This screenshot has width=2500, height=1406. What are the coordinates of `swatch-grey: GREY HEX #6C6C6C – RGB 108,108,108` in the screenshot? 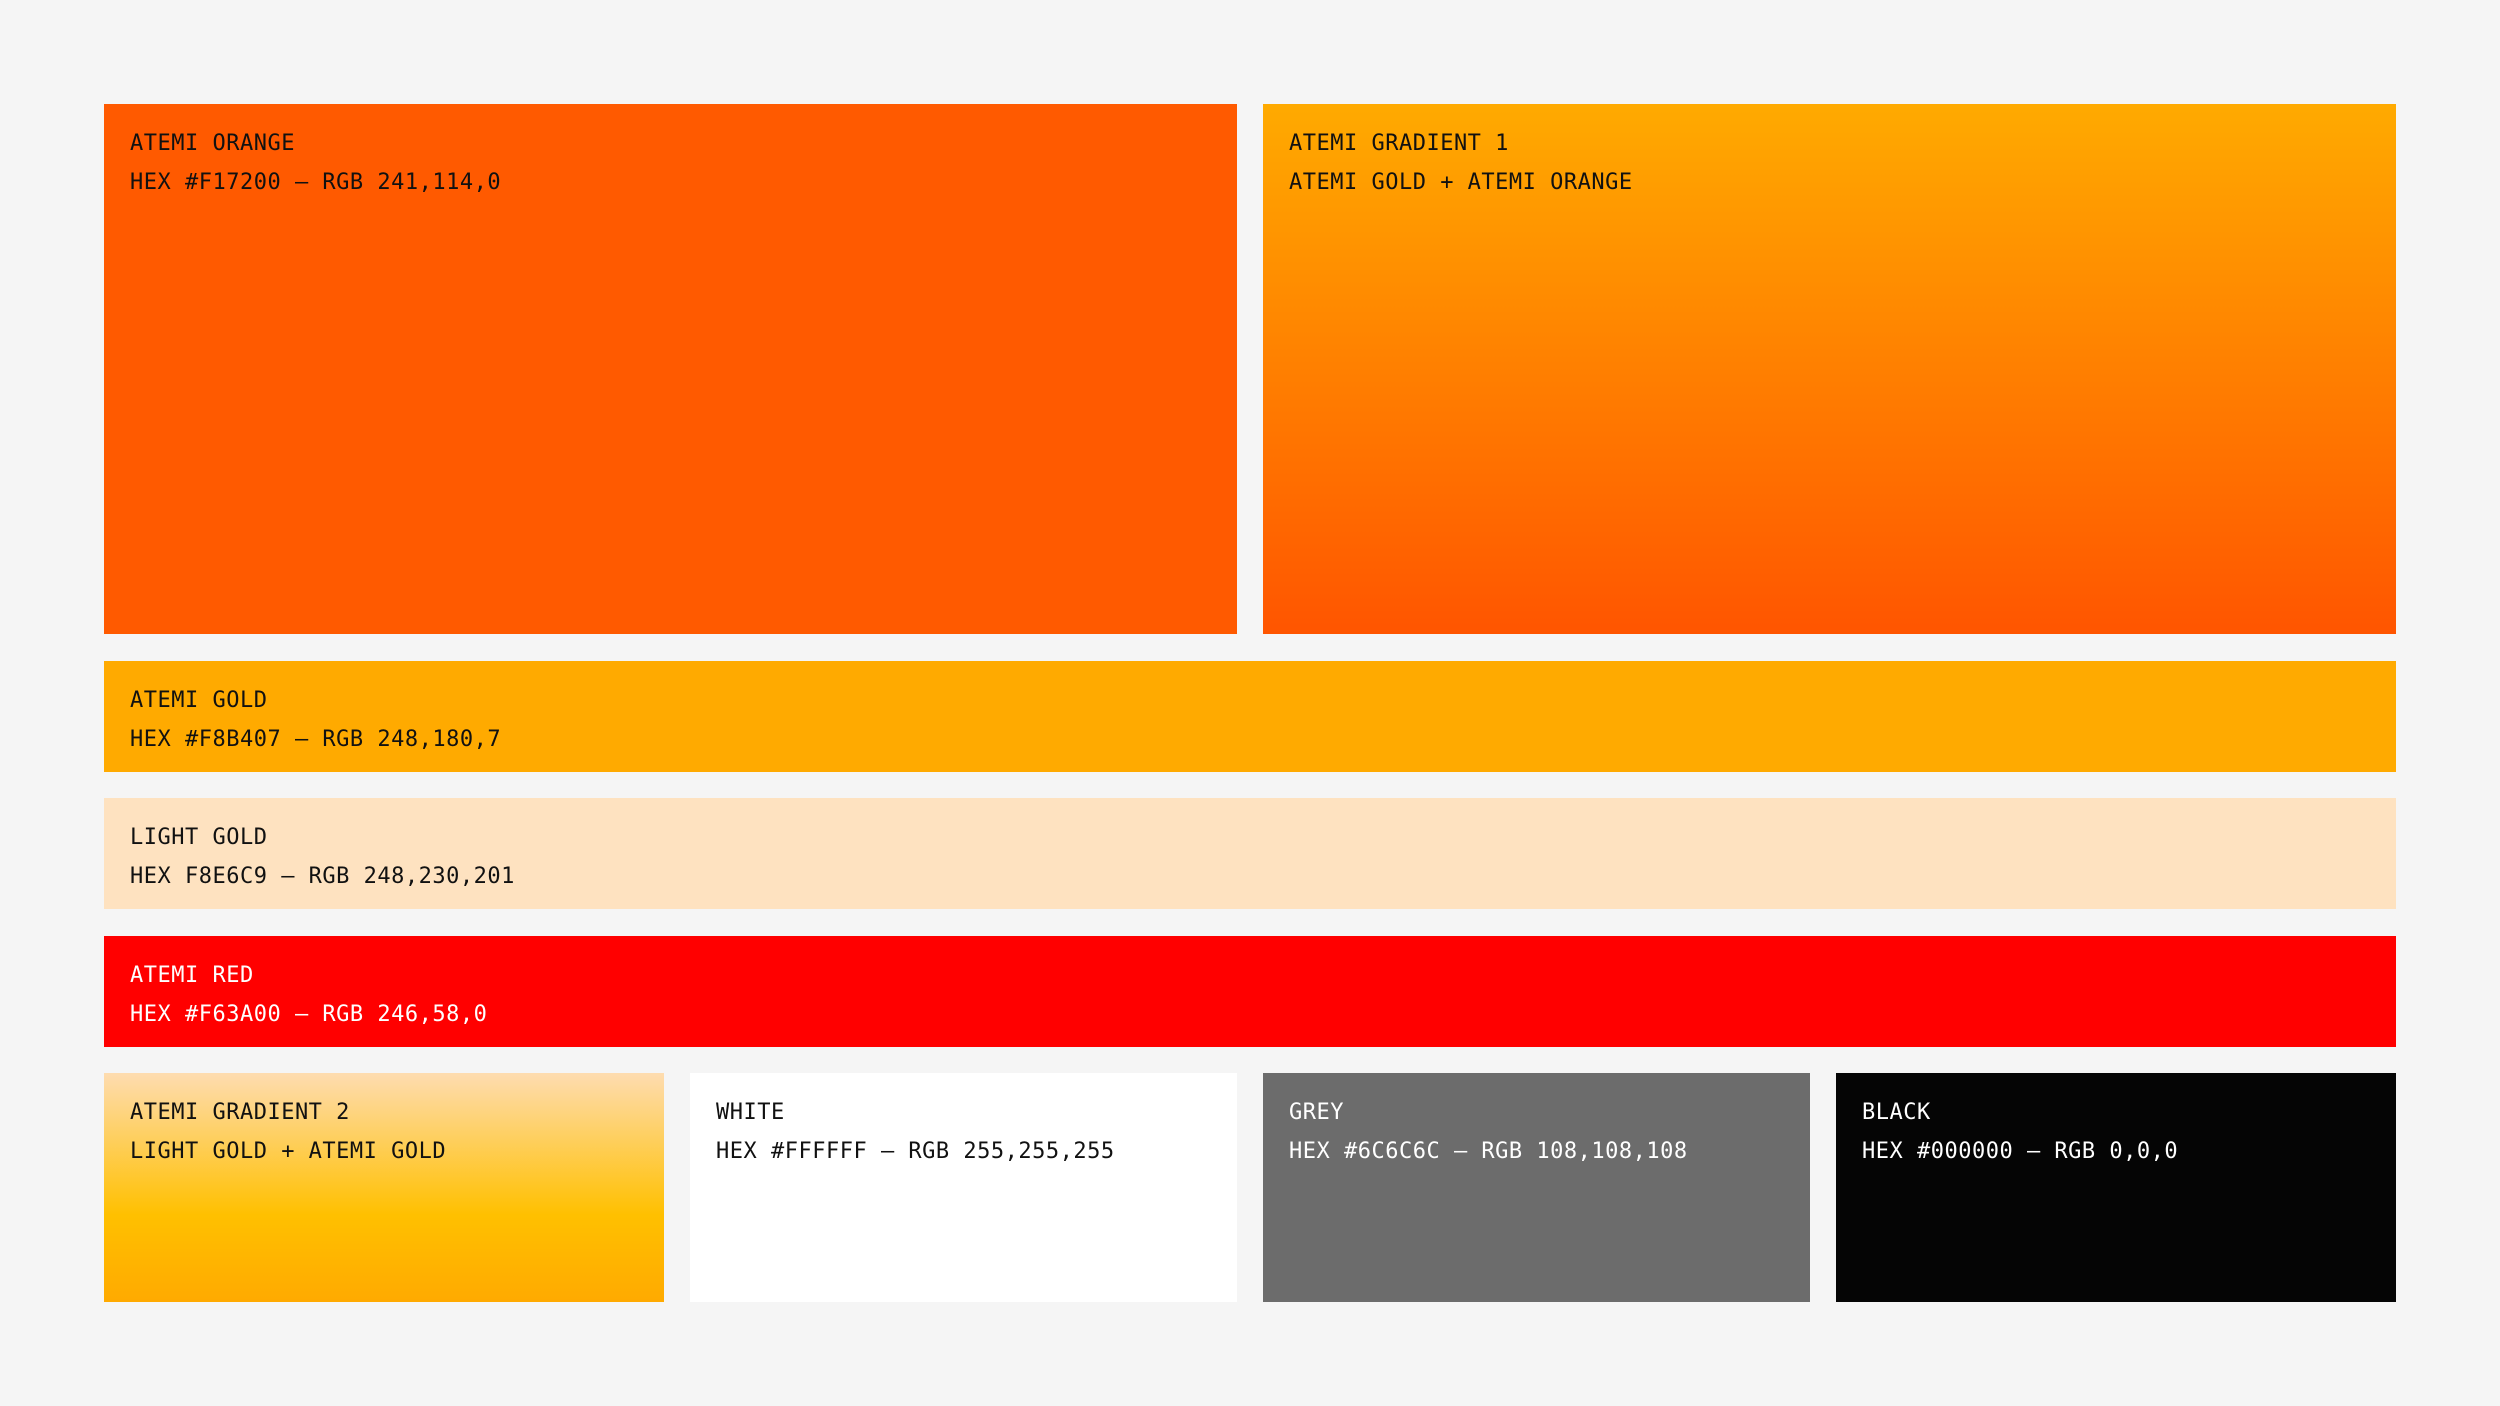 It's located at (1536, 1187).